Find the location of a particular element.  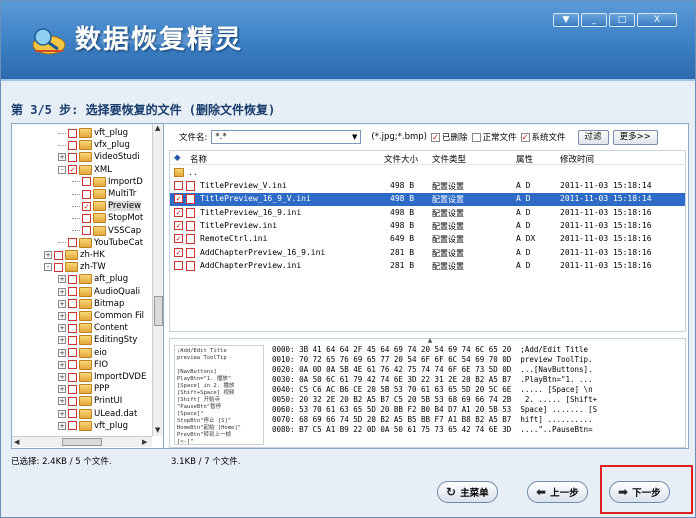

system-checkbox: ✓ 系统文件 is located at coordinates (543, 137).